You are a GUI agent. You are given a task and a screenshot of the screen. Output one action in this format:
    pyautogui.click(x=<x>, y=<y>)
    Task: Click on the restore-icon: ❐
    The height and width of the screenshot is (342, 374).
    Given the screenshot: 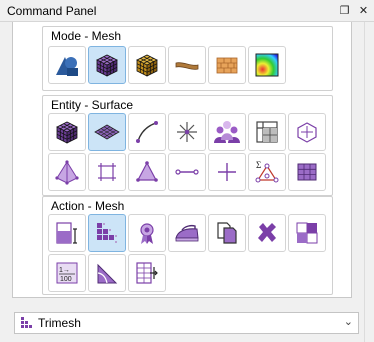 What is the action you would take?
    pyautogui.click(x=344, y=10)
    